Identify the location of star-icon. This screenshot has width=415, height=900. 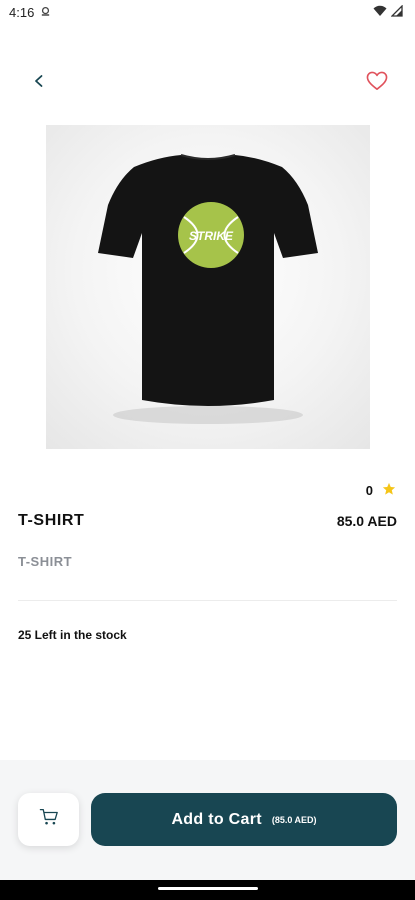
(389, 490).